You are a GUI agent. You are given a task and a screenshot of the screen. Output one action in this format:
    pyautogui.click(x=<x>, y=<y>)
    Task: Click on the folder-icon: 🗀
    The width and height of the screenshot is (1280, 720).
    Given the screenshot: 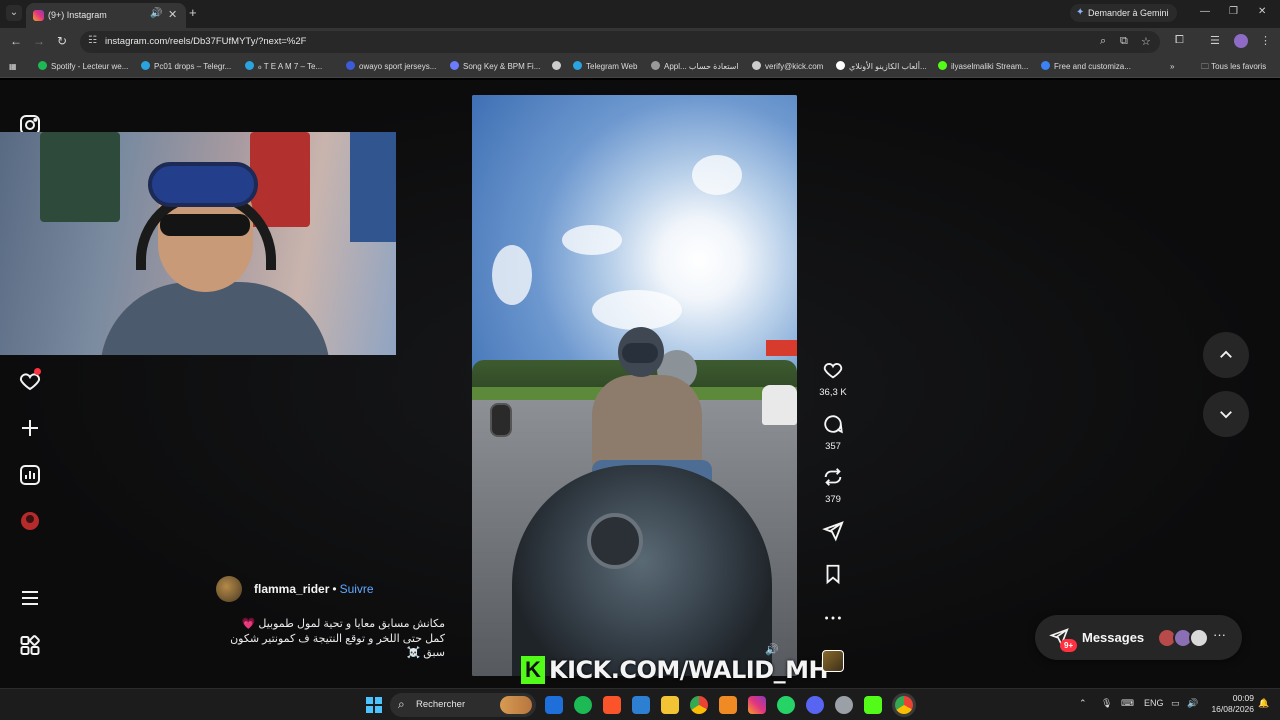 What is the action you would take?
    pyautogui.click(x=1206, y=66)
    